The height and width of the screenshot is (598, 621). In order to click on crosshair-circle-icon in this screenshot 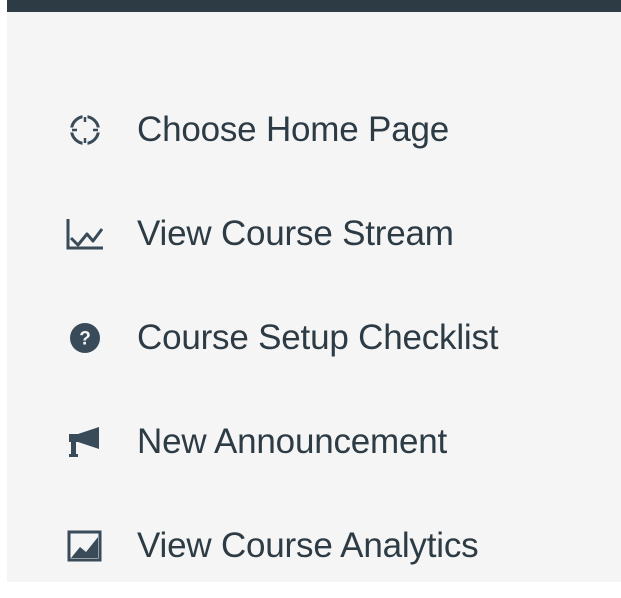, I will do `click(85, 130)`.